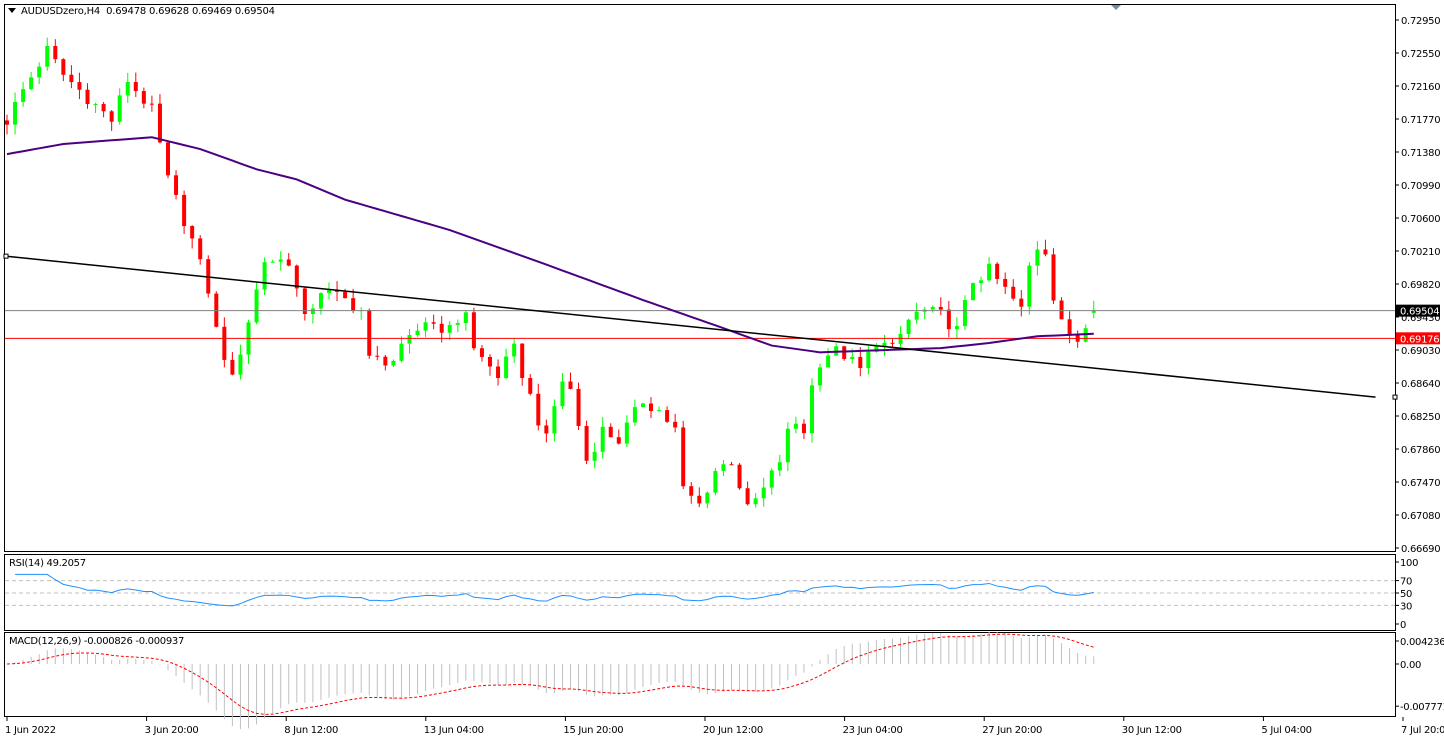 The image size is (1444, 746). What do you see at coordinates (12, 10) in the screenshot?
I see `dropdown-arrow-icon` at bounding box center [12, 10].